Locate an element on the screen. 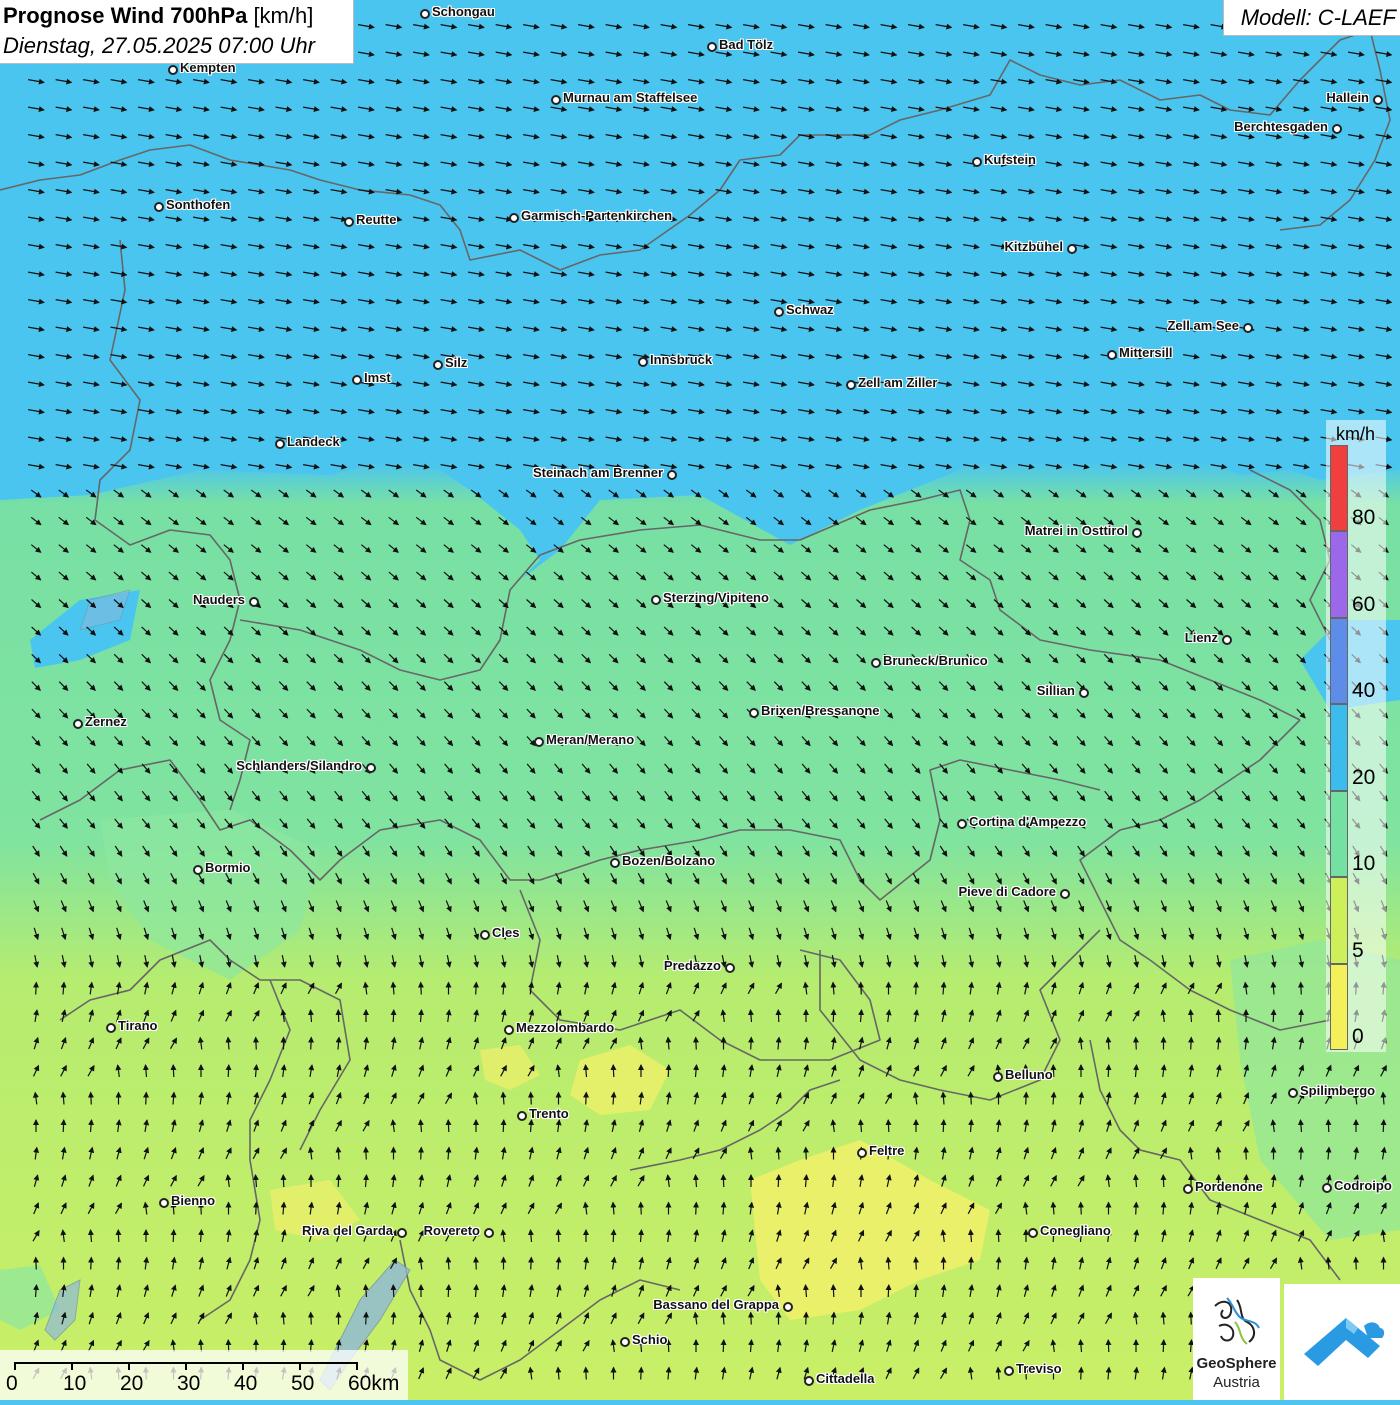 This screenshot has width=1400, height=1405. city-label: Kufstein is located at coordinates (1010, 159).